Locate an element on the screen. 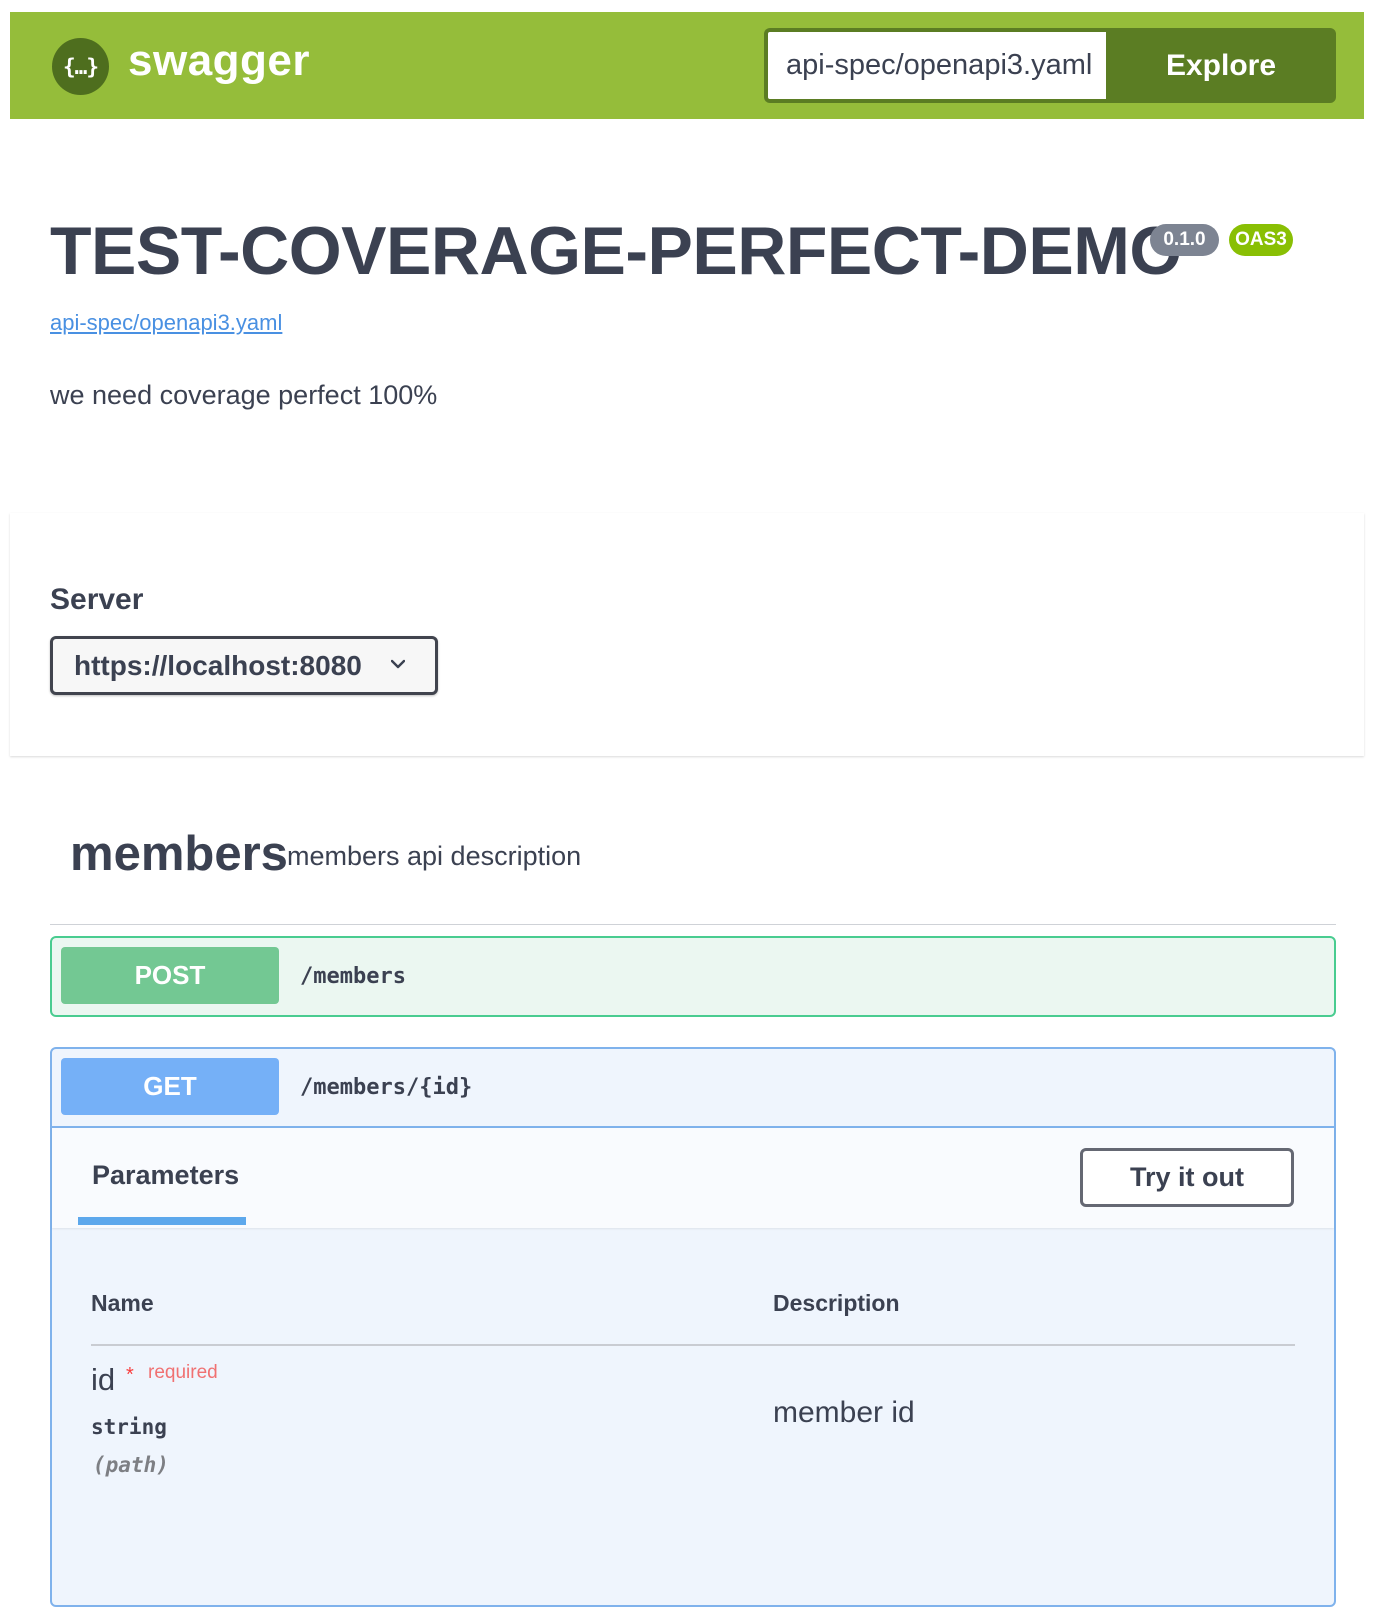 The width and height of the screenshot is (1376, 1607). server-select-value: https://localhost:8080 is located at coordinates (218, 665).